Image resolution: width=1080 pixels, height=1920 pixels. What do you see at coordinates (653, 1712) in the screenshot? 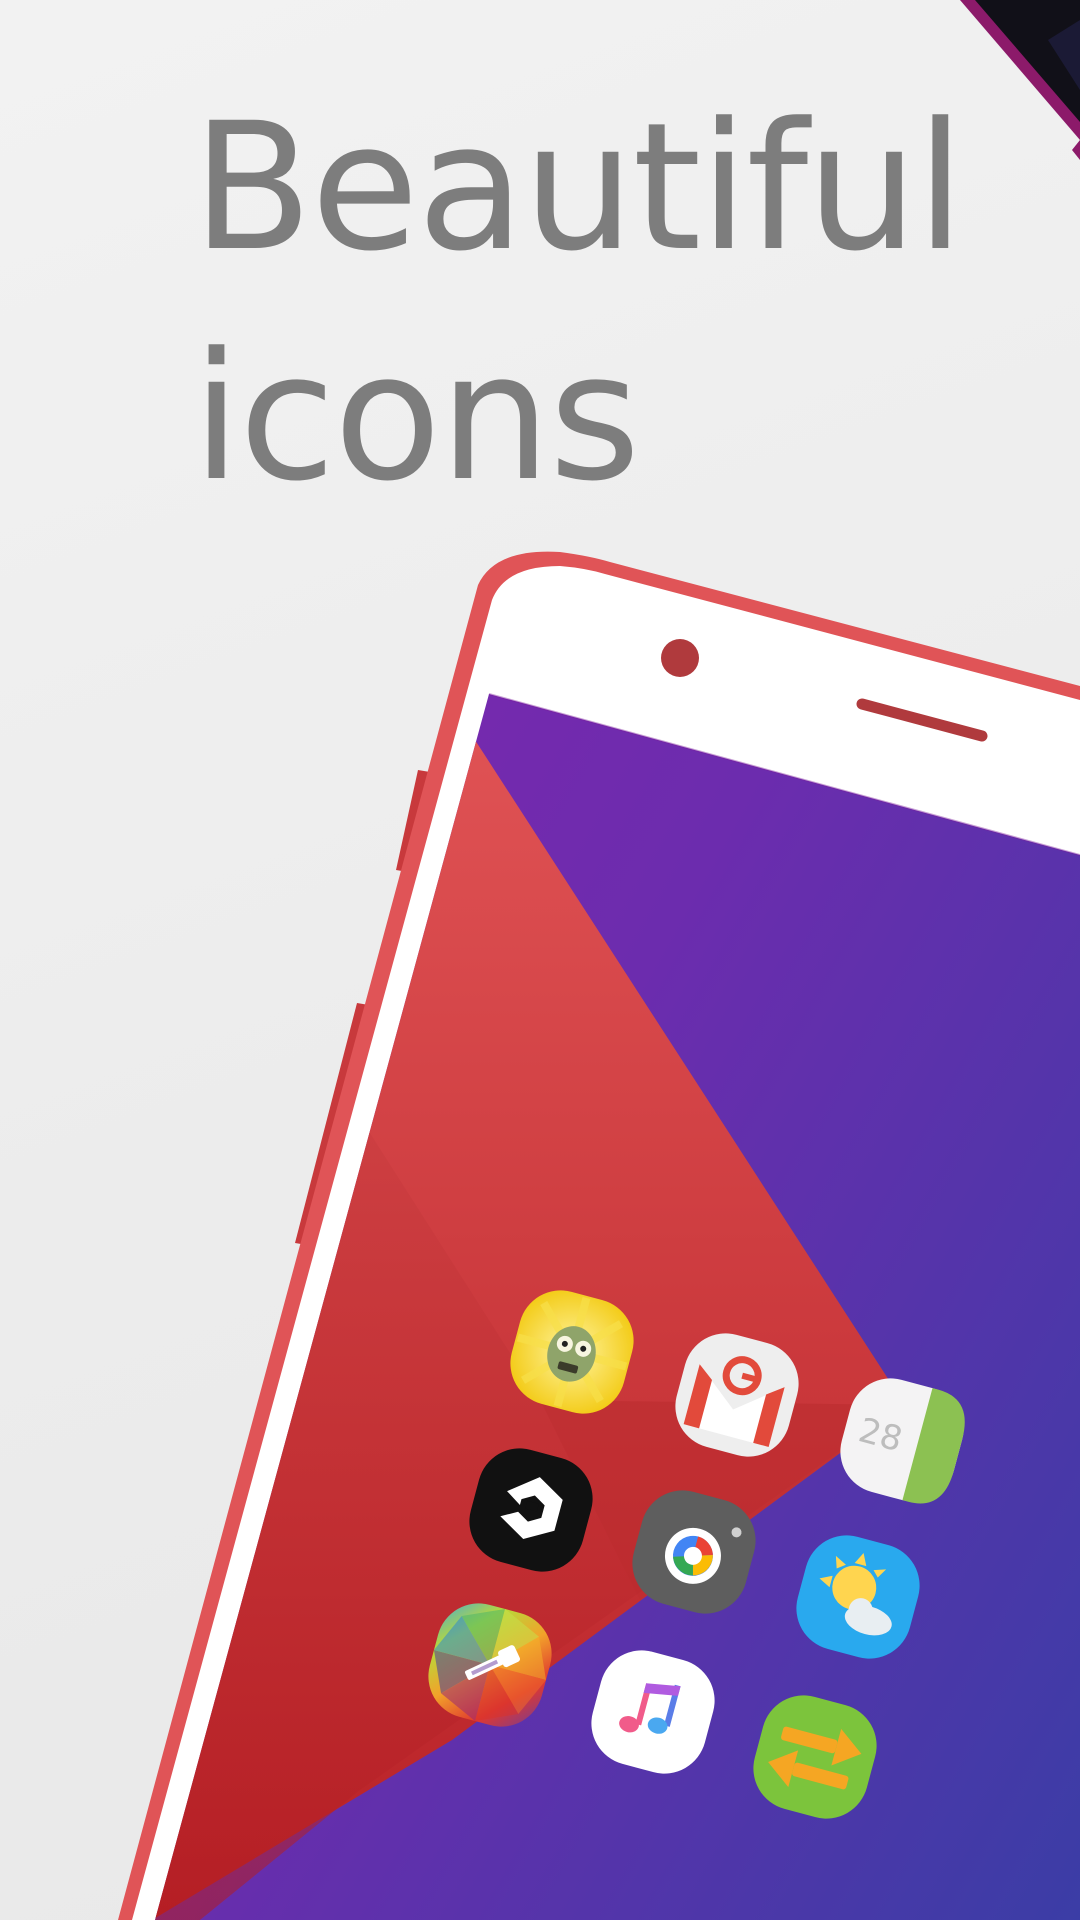
I see `music-icon` at bounding box center [653, 1712].